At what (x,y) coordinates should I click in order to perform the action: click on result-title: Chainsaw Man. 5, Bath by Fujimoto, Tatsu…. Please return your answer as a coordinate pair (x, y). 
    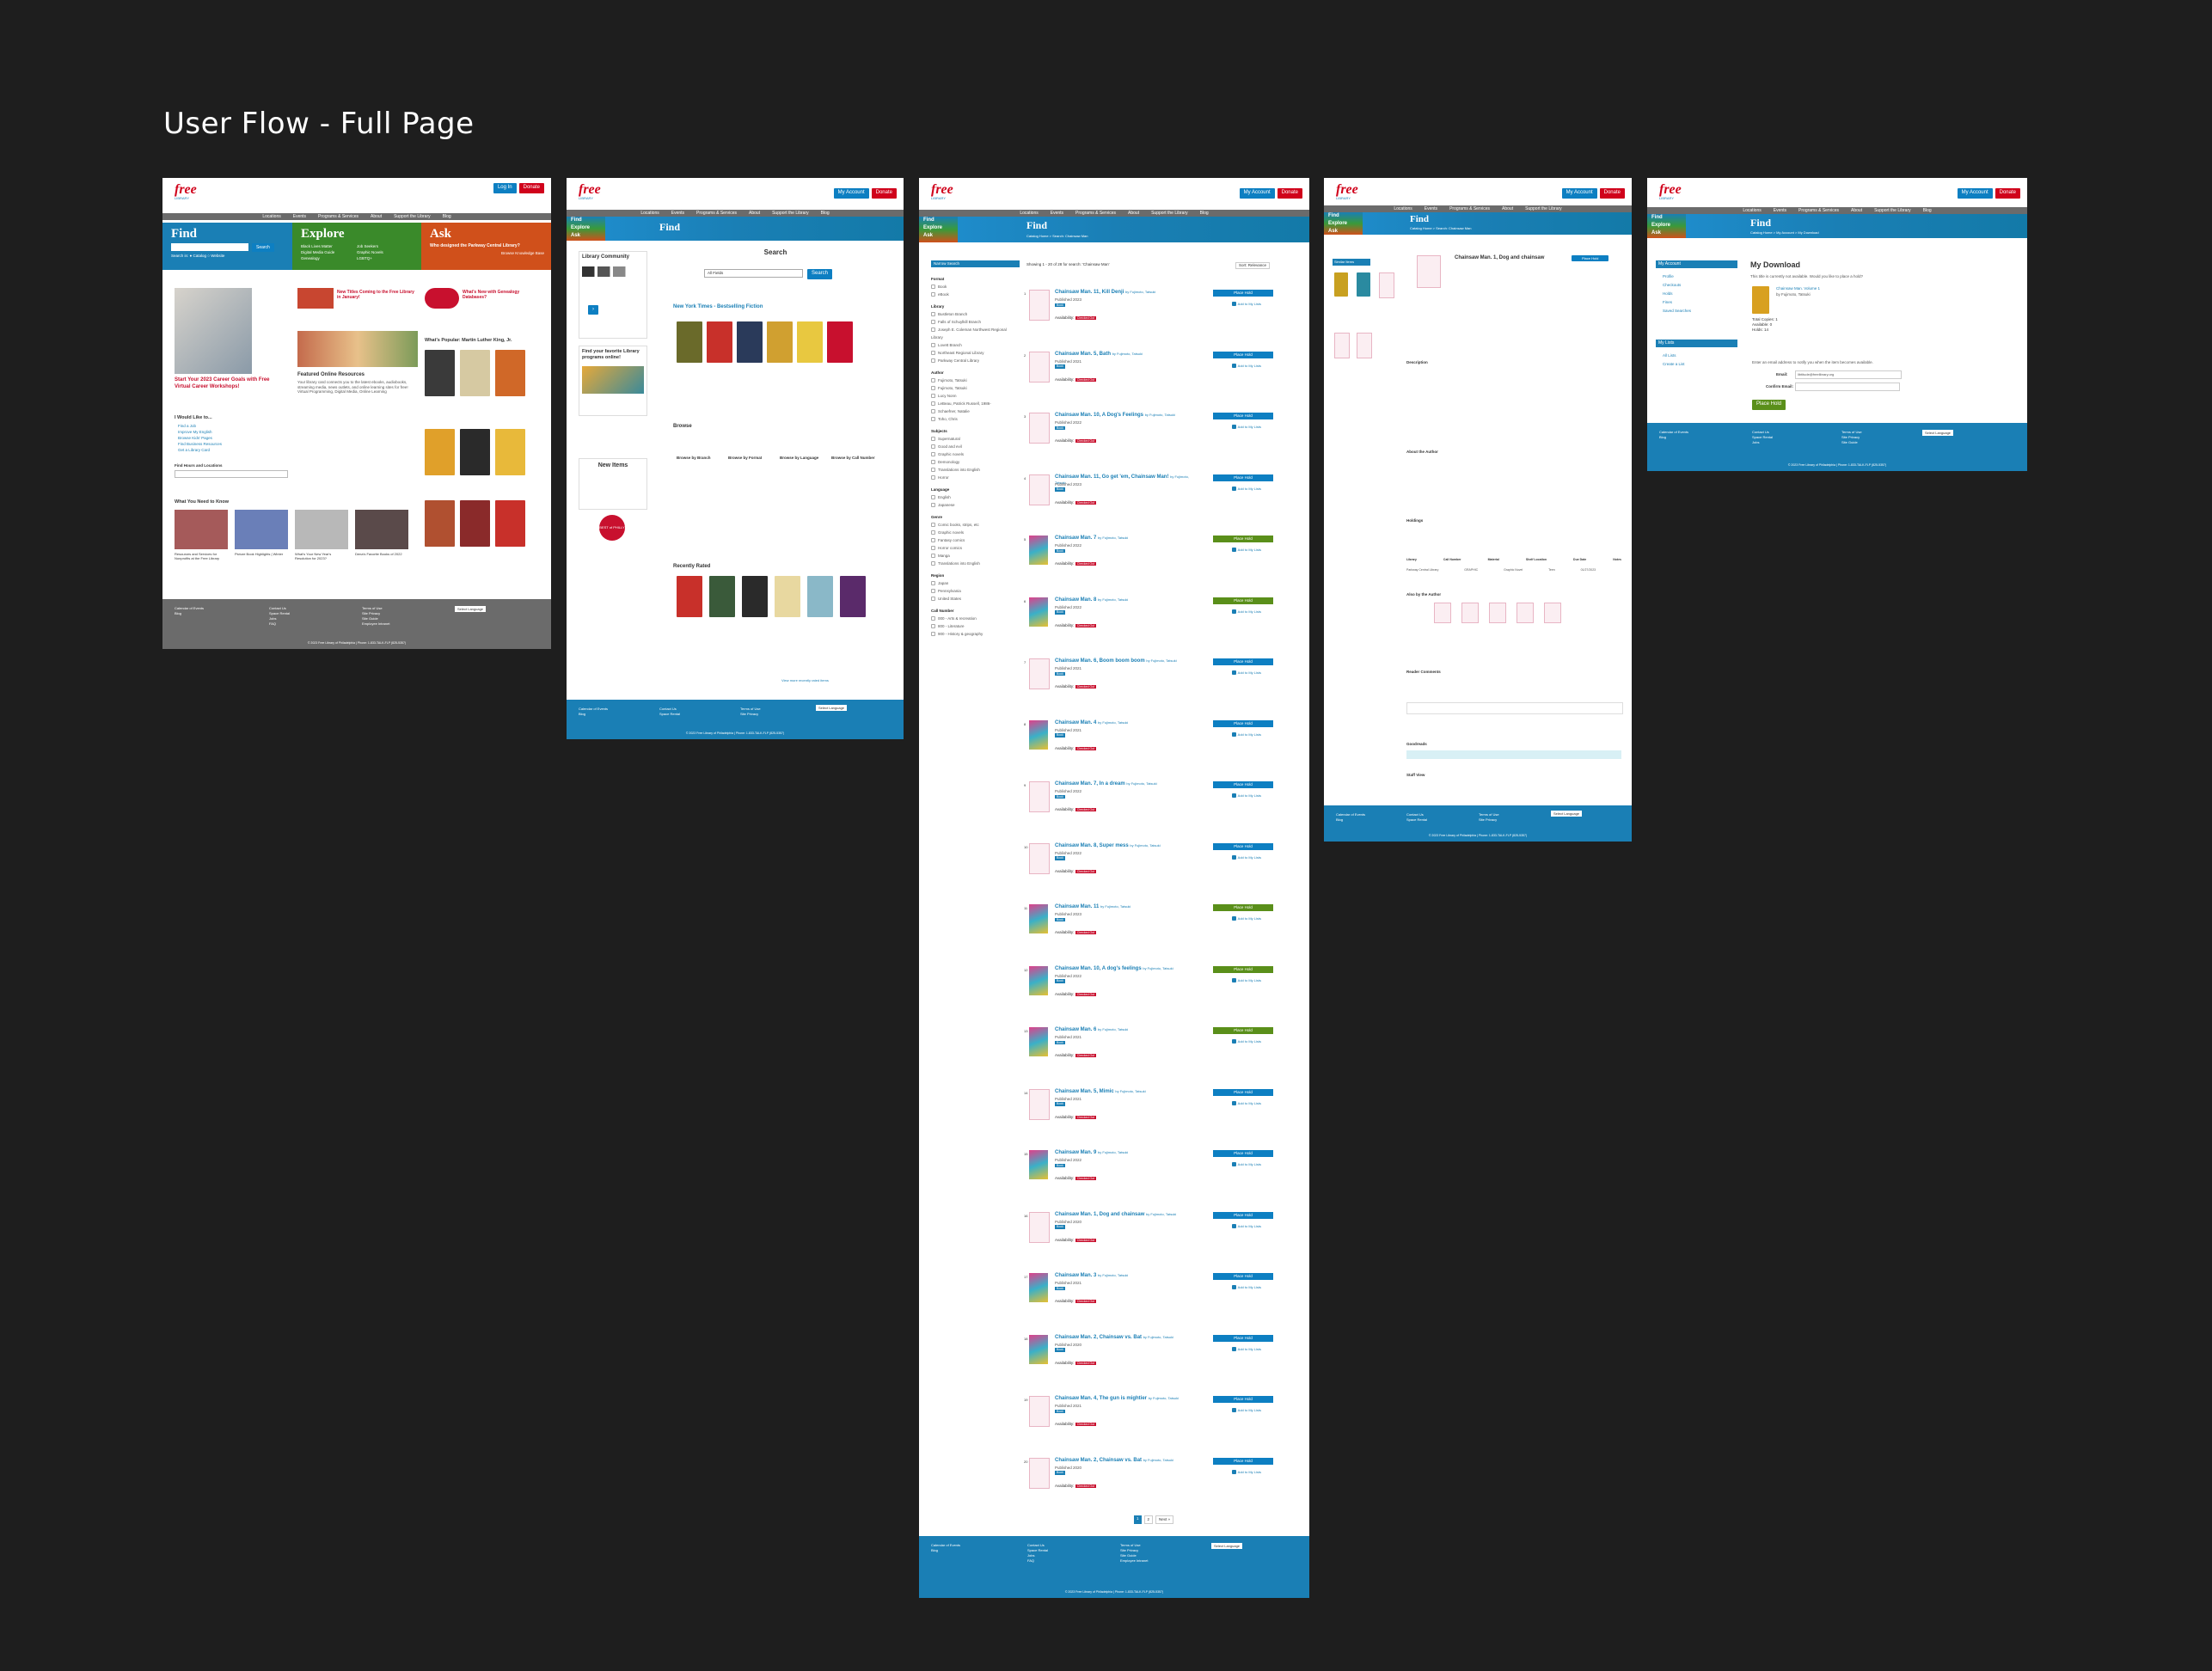
    Looking at the image, I should click on (1123, 355).